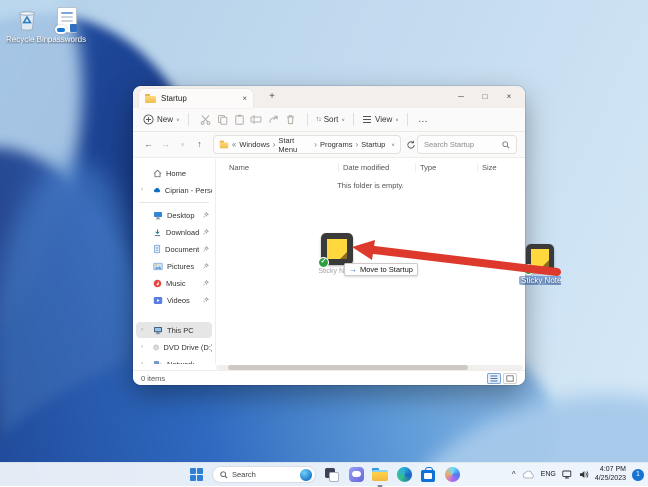  What do you see at coordinates (357, 144) in the screenshot?
I see `chevron-right-icon: ›` at bounding box center [357, 144].